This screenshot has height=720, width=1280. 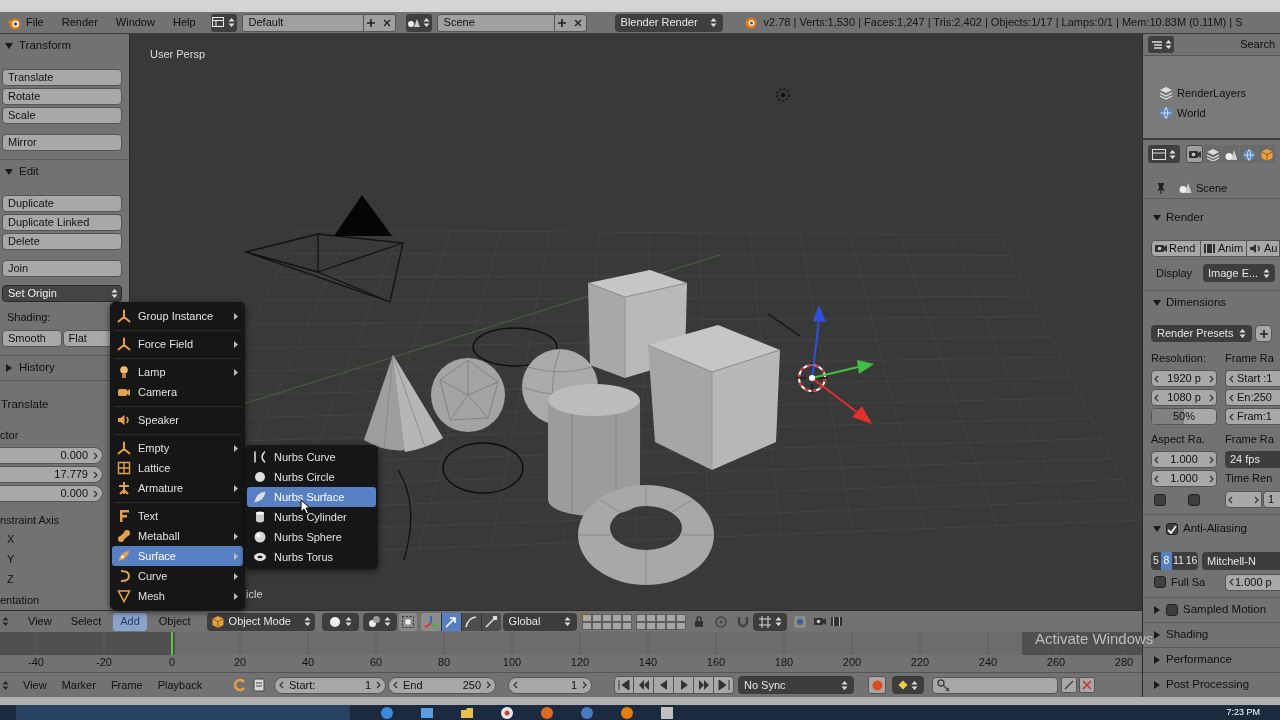 What do you see at coordinates (468, 395) in the screenshot?
I see `icosphere-mesh` at bounding box center [468, 395].